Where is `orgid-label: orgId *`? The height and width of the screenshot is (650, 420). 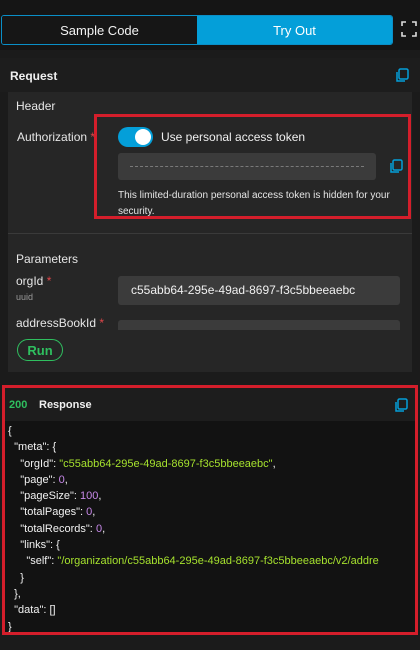 orgid-label: orgId * is located at coordinates (33, 281).